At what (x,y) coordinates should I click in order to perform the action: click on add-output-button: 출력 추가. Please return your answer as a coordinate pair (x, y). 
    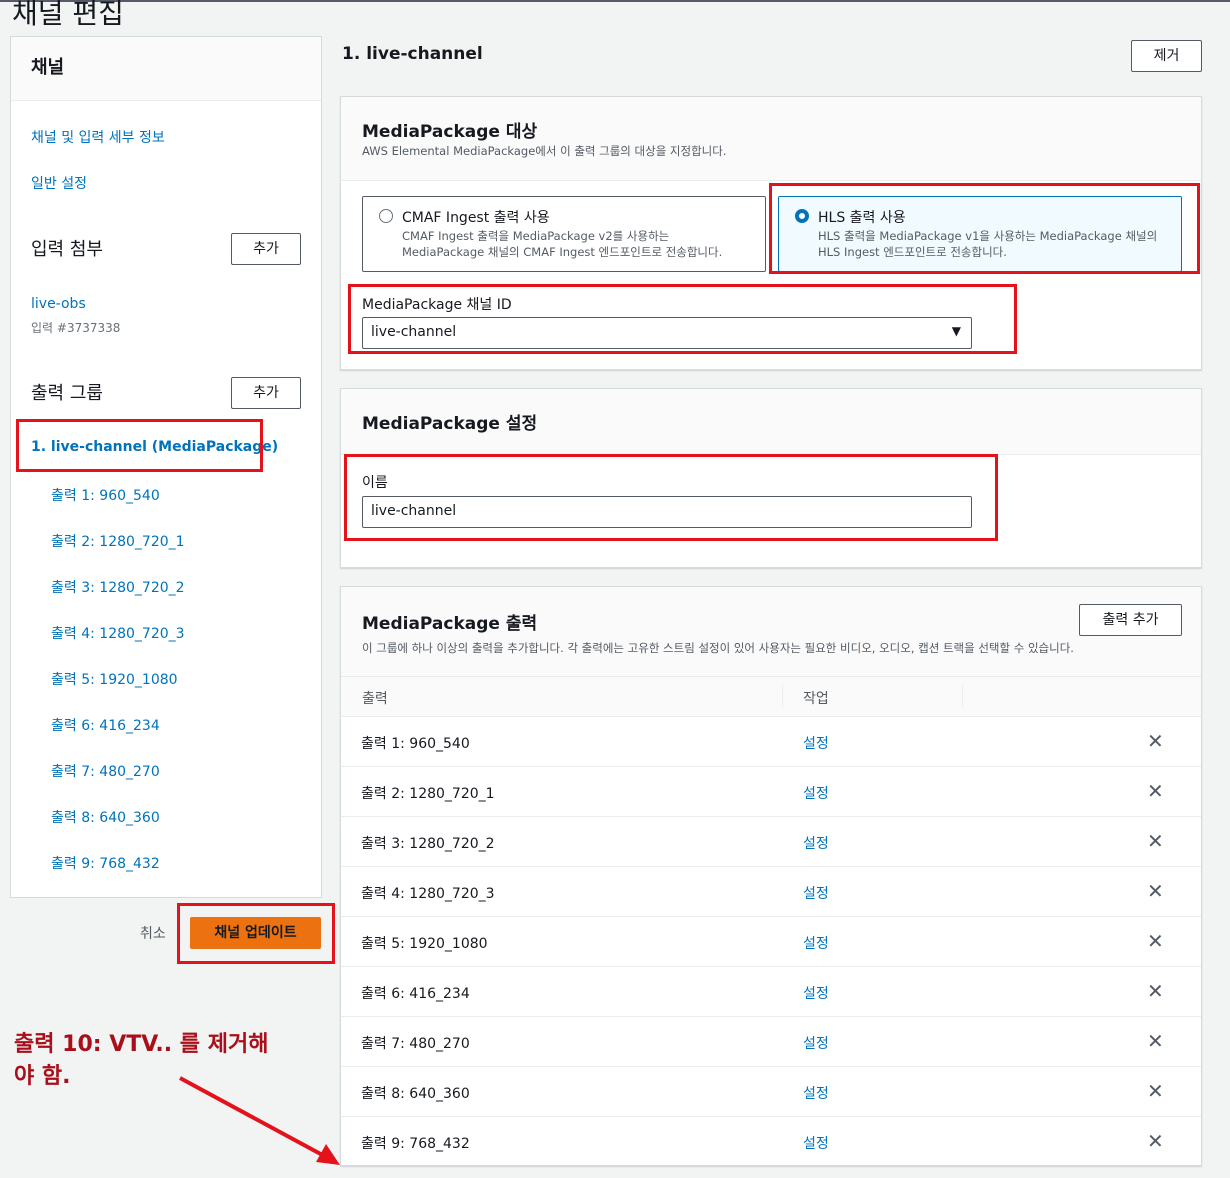
    Looking at the image, I should click on (1130, 620).